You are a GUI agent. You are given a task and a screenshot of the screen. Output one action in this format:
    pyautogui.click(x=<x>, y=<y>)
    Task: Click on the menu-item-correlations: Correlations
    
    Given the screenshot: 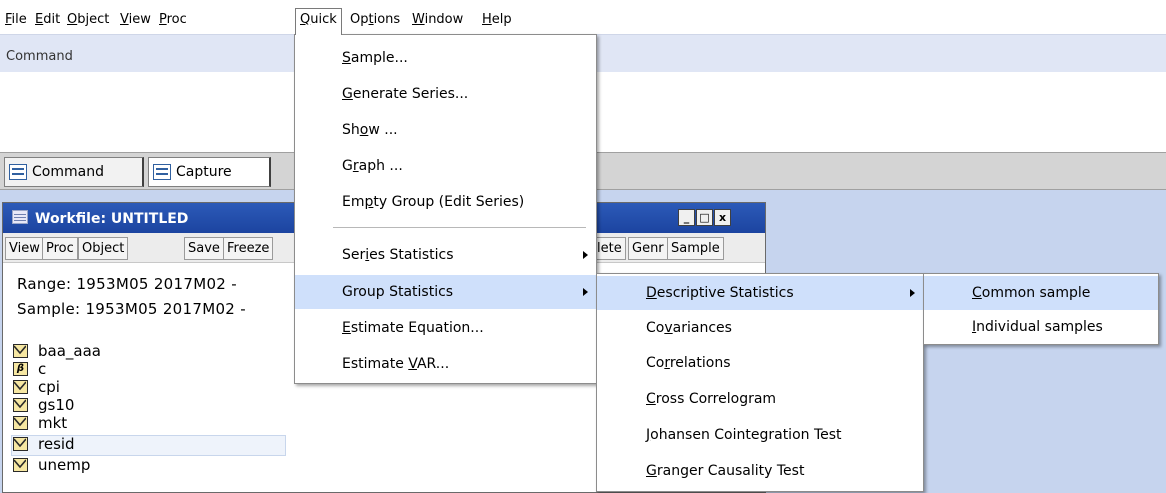 What is the action you would take?
    pyautogui.click(x=760, y=363)
    